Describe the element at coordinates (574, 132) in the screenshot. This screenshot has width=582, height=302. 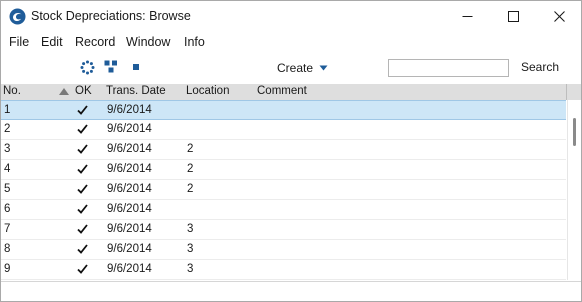
I see `scrollbar-thumb` at that location.